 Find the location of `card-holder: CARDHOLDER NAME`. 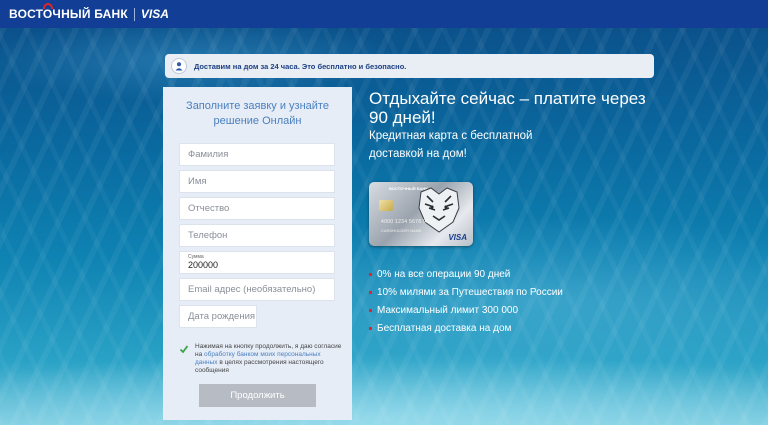

card-holder: CARDHOLDER NAME is located at coordinates (401, 230).